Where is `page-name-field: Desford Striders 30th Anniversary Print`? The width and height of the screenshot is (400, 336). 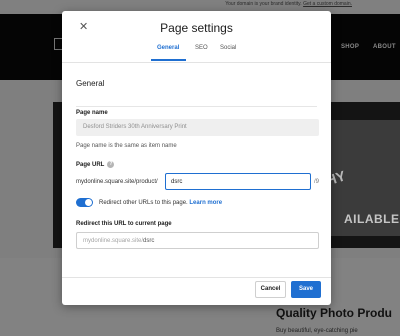 page-name-field: Desford Striders 30th Anniversary Print is located at coordinates (197, 127).